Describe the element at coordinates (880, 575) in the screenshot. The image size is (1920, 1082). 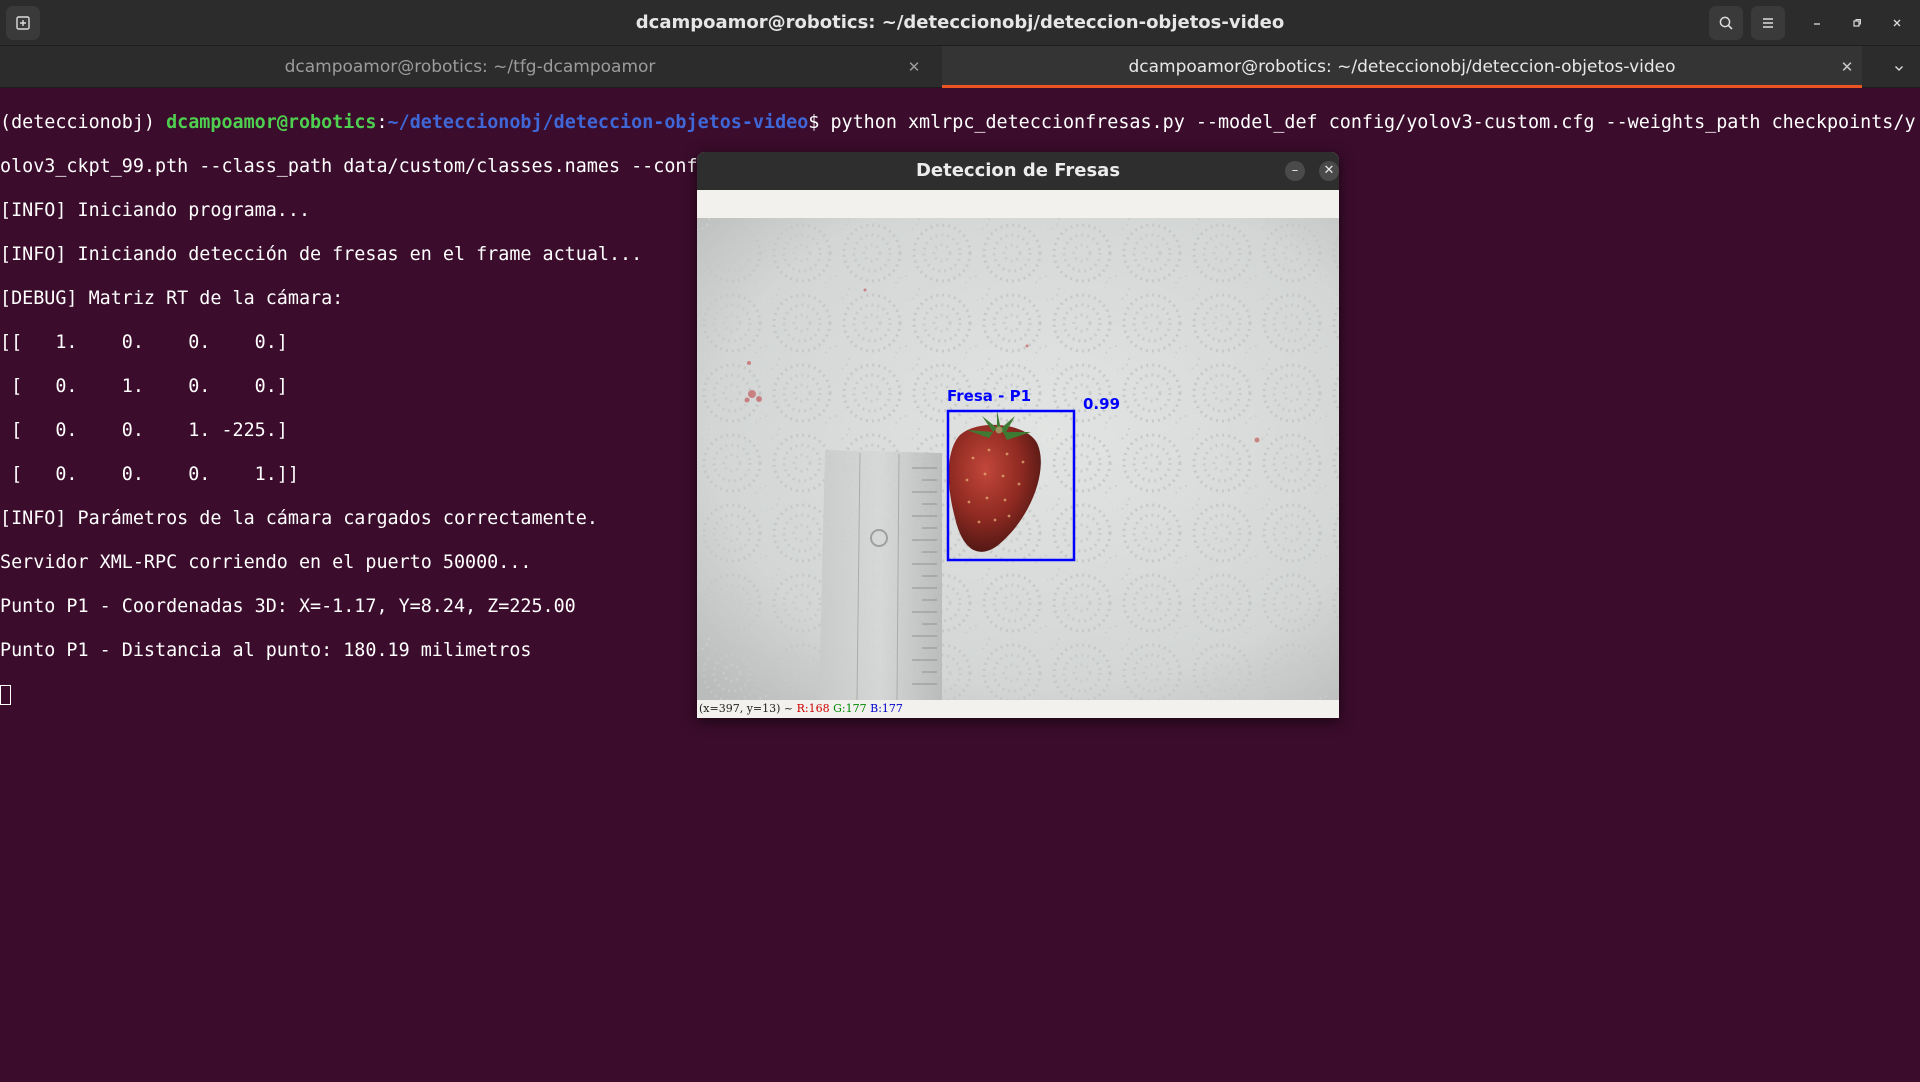
I see `ruler-shape` at that location.